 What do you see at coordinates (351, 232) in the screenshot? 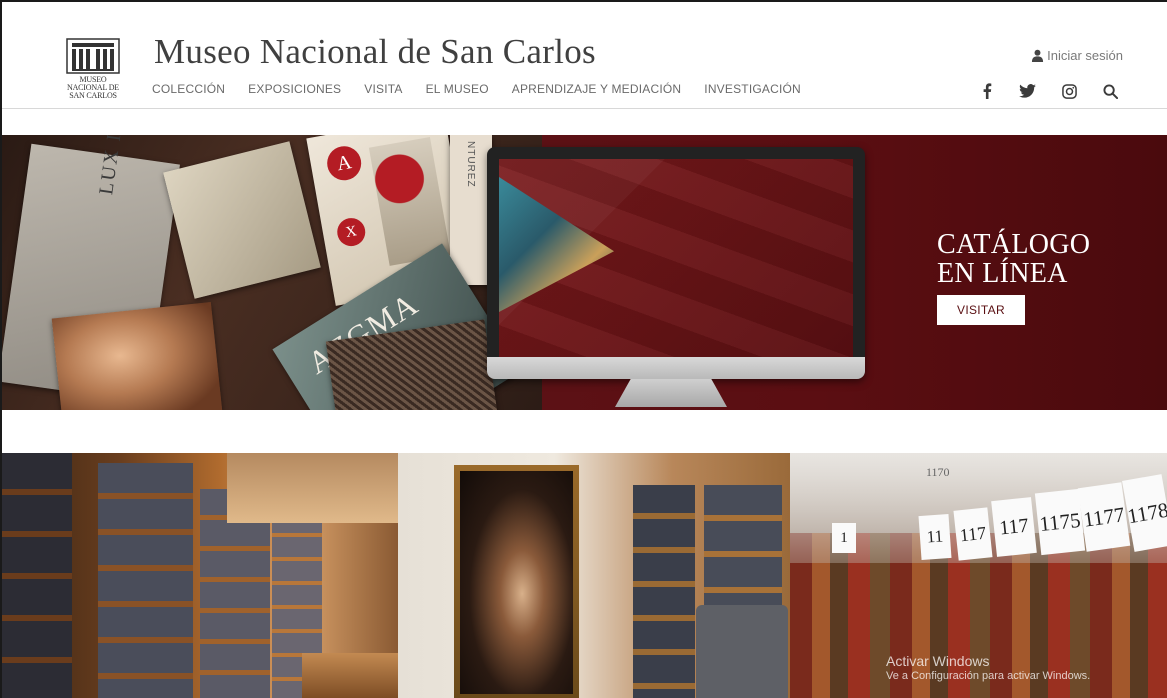
I see `red-letter-x: X` at bounding box center [351, 232].